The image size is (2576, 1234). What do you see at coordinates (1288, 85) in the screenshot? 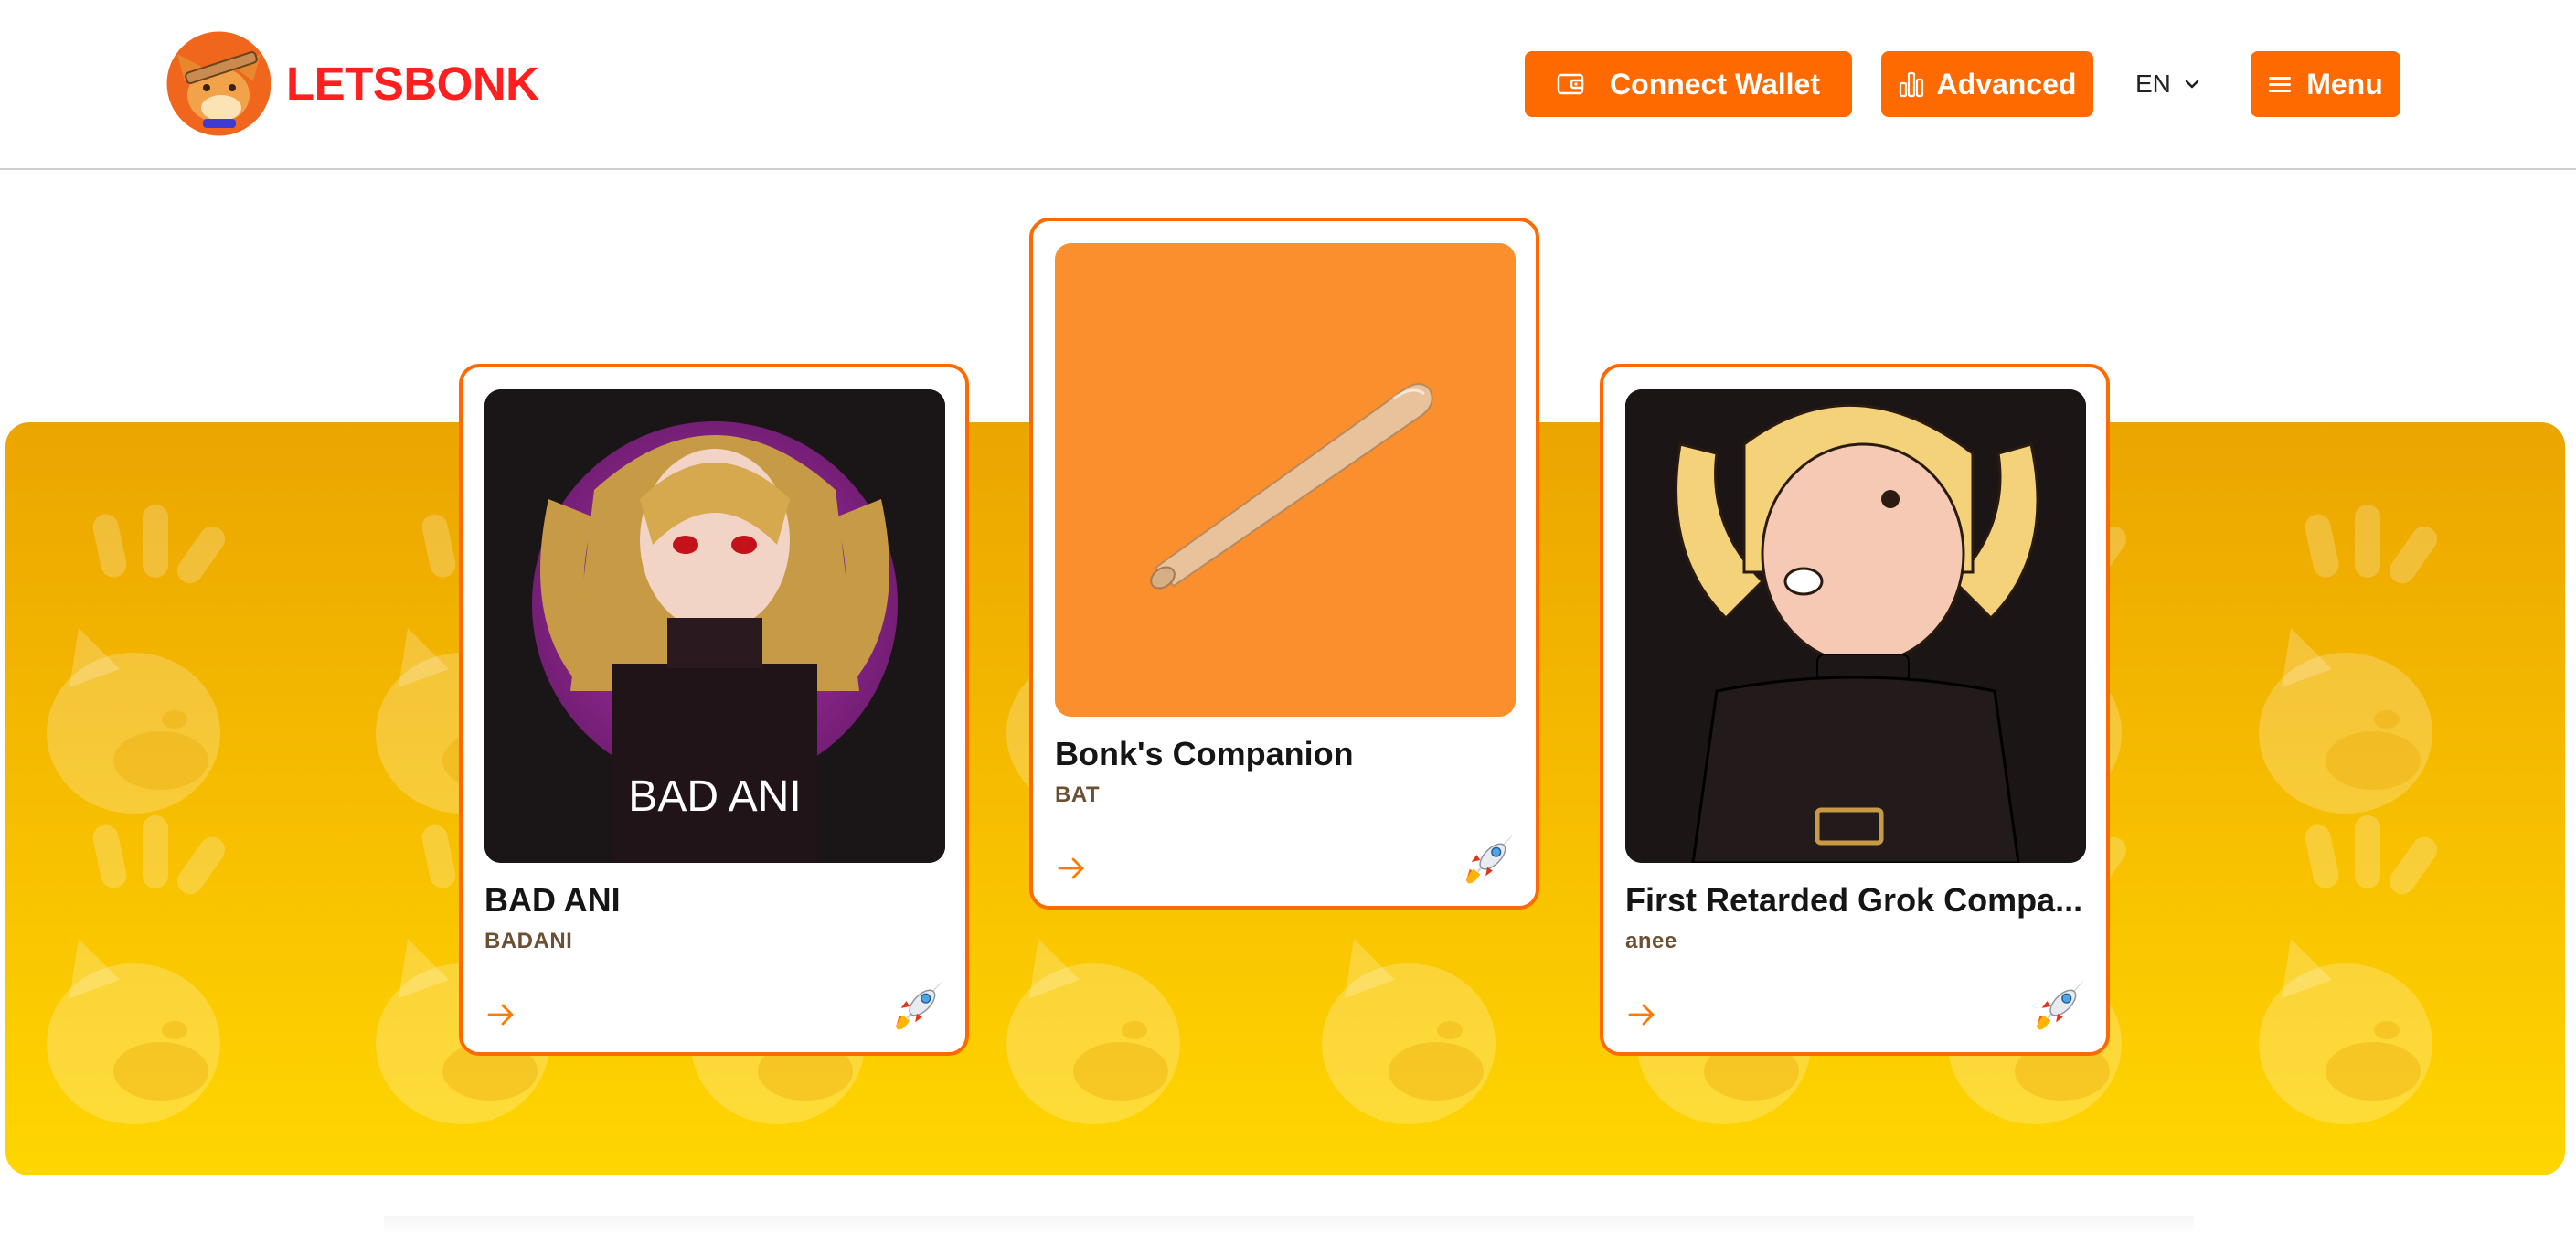
I see `top-navbar: LETSBONK Connect Wallet Advanced EN Menu` at bounding box center [1288, 85].